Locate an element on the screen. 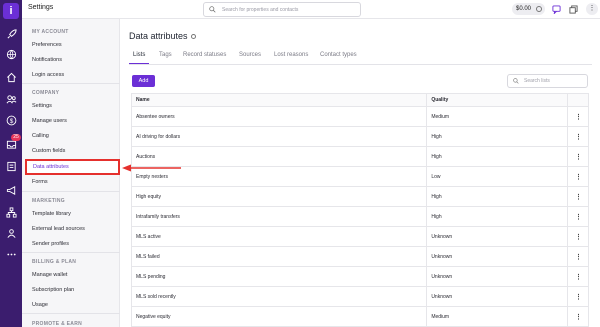 The width and height of the screenshot is (600, 327). org-chart-icon is located at coordinates (11, 212).